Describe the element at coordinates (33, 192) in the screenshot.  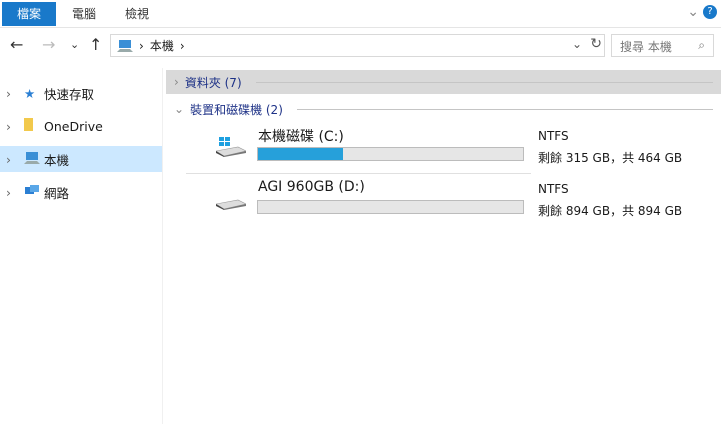
I see `network-icon` at that location.